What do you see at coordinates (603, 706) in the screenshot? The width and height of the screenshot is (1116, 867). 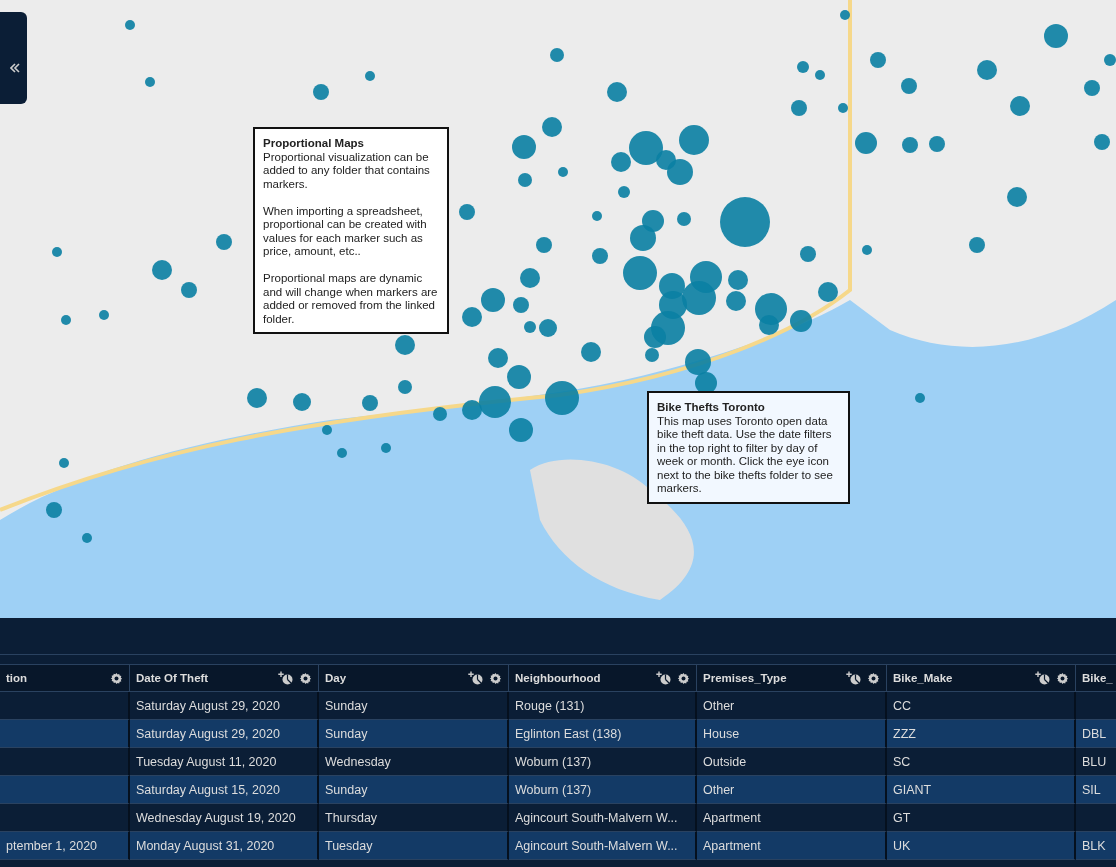 I see `table-cell: Rouge (131)` at bounding box center [603, 706].